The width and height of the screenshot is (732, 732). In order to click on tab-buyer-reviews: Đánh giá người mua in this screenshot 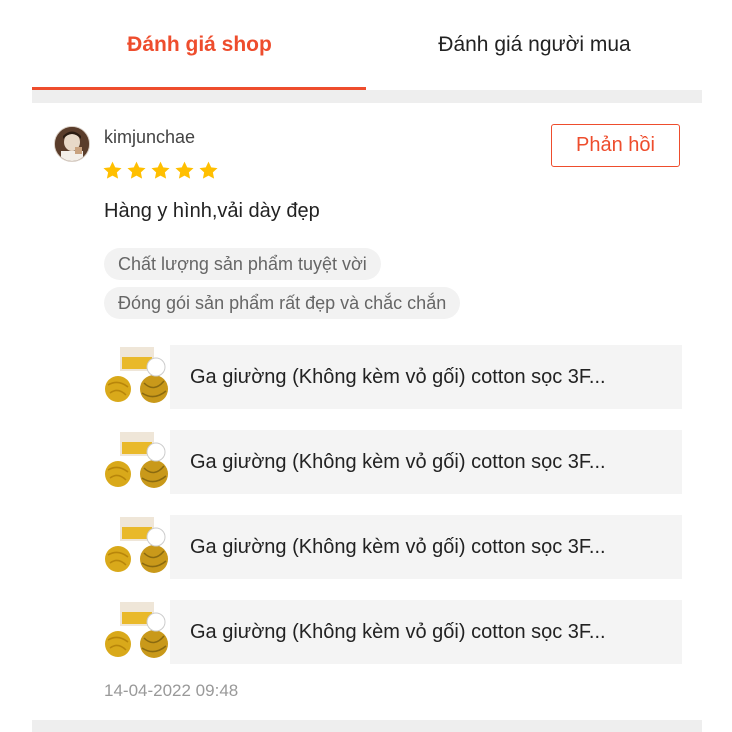, I will do `click(534, 45)`.